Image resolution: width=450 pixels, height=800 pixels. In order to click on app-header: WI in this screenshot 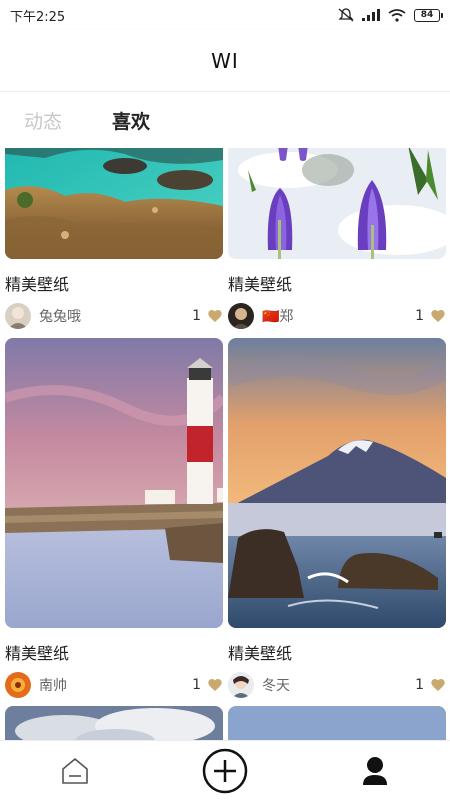, I will do `click(225, 61)`.